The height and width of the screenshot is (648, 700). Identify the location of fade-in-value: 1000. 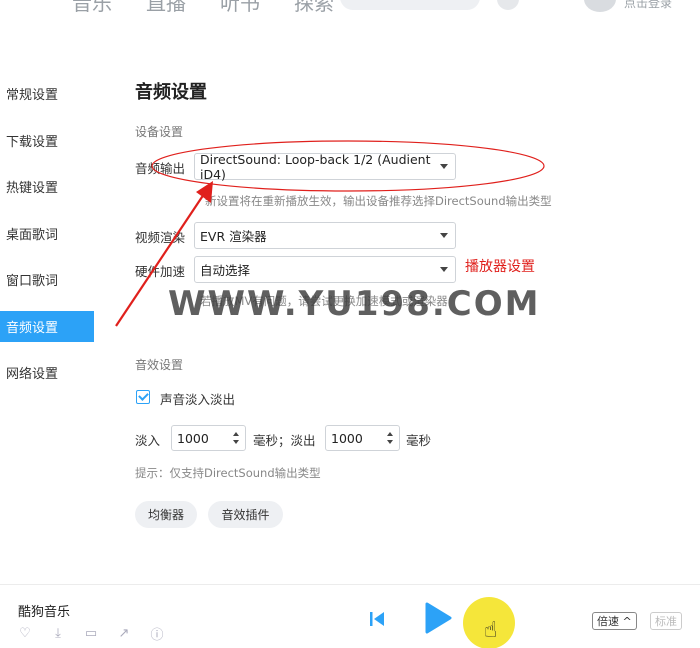
(193, 438).